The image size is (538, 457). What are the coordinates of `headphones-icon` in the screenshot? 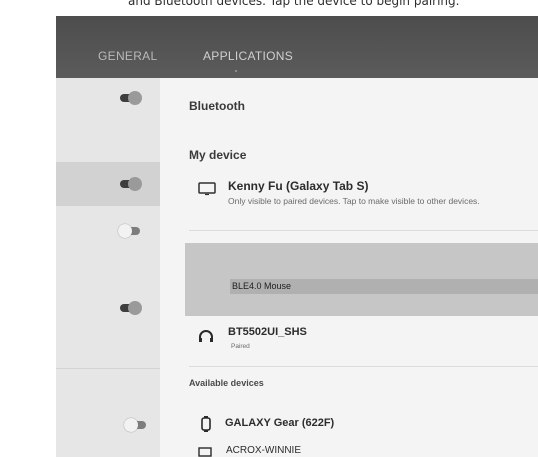 It's located at (206, 338).